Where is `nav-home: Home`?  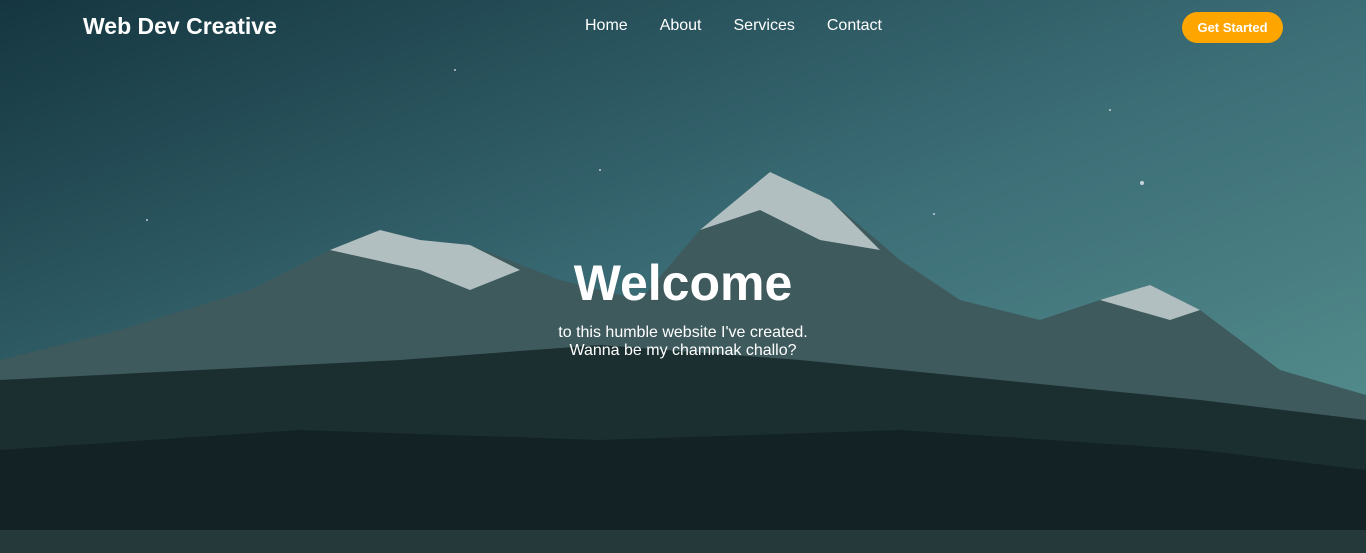 nav-home: Home is located at coordinates (606, 26).